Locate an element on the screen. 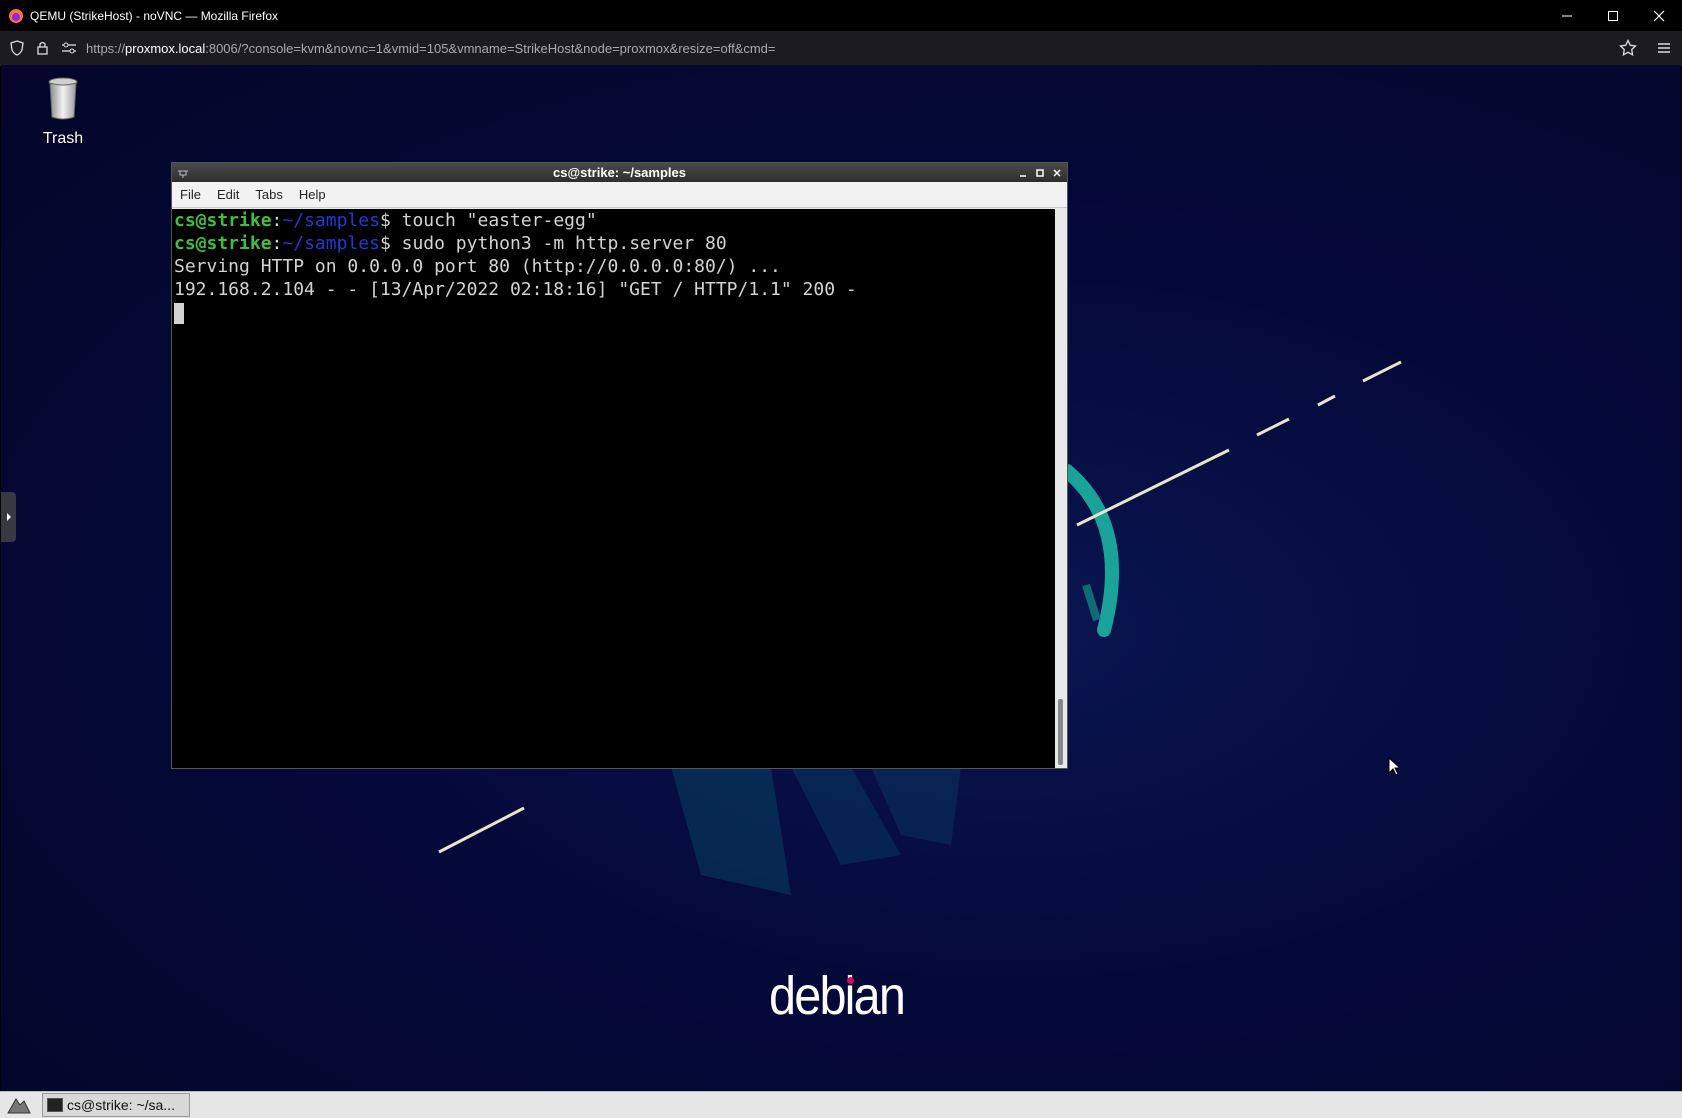 This screenshot has width=1682, height=1118. terminal-title: cs@strike: ~/samples is located at coordinates (619, 172).